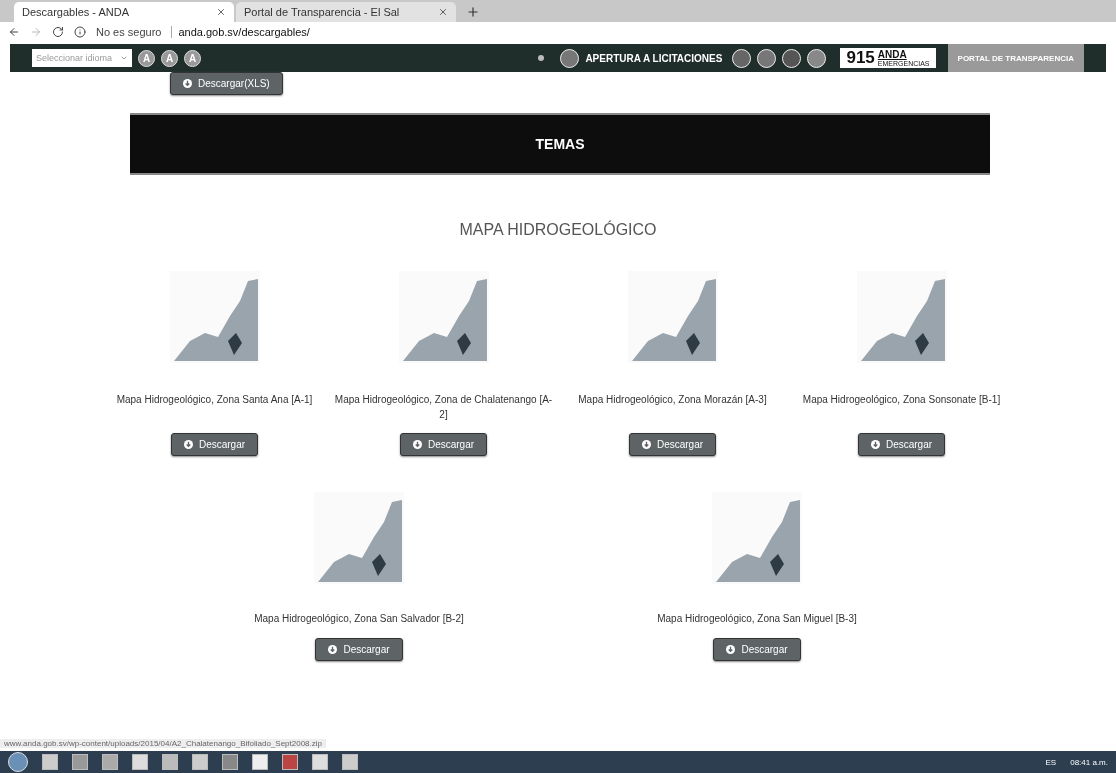 The width and height of the screenshot is (1116, 773). I want to click on seal-icon, so click(570, 58).